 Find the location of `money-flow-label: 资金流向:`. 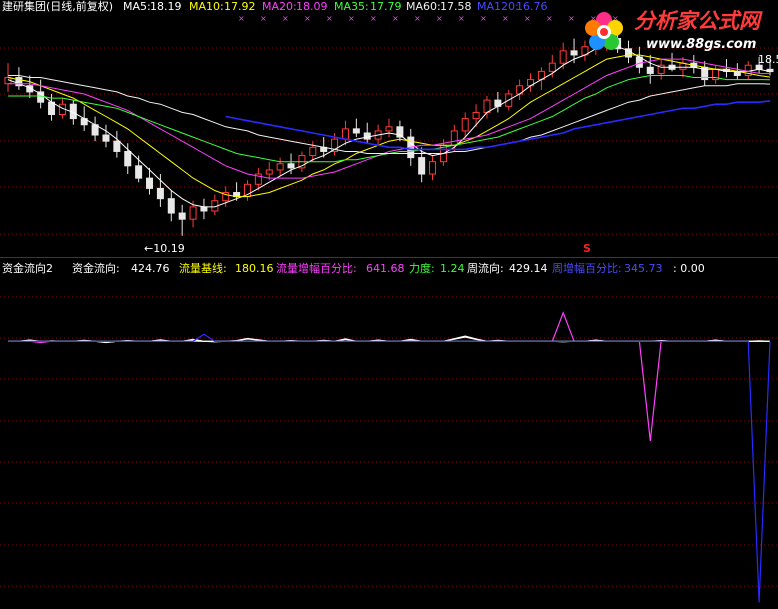

money-flow-label: 资金流向: is located at coordinates (96, 268).